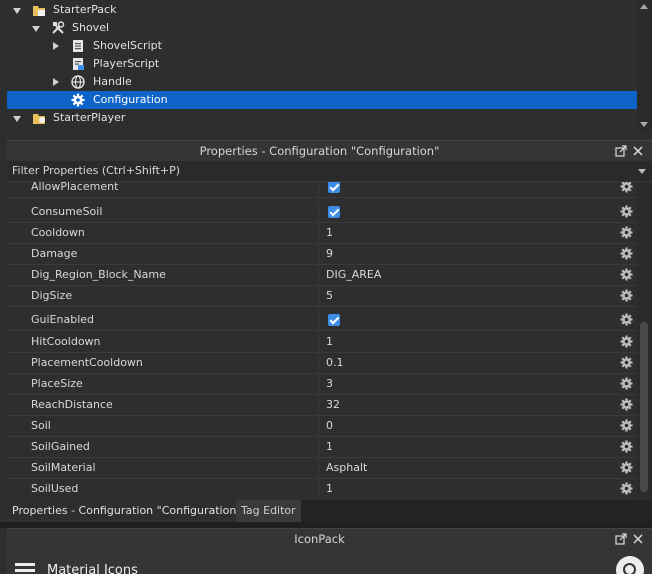 The width and height of the screenshot is (652, 574). Describe the element at coordinates (329, 383) in the screenshot. I see `property-value: 3` at that location.